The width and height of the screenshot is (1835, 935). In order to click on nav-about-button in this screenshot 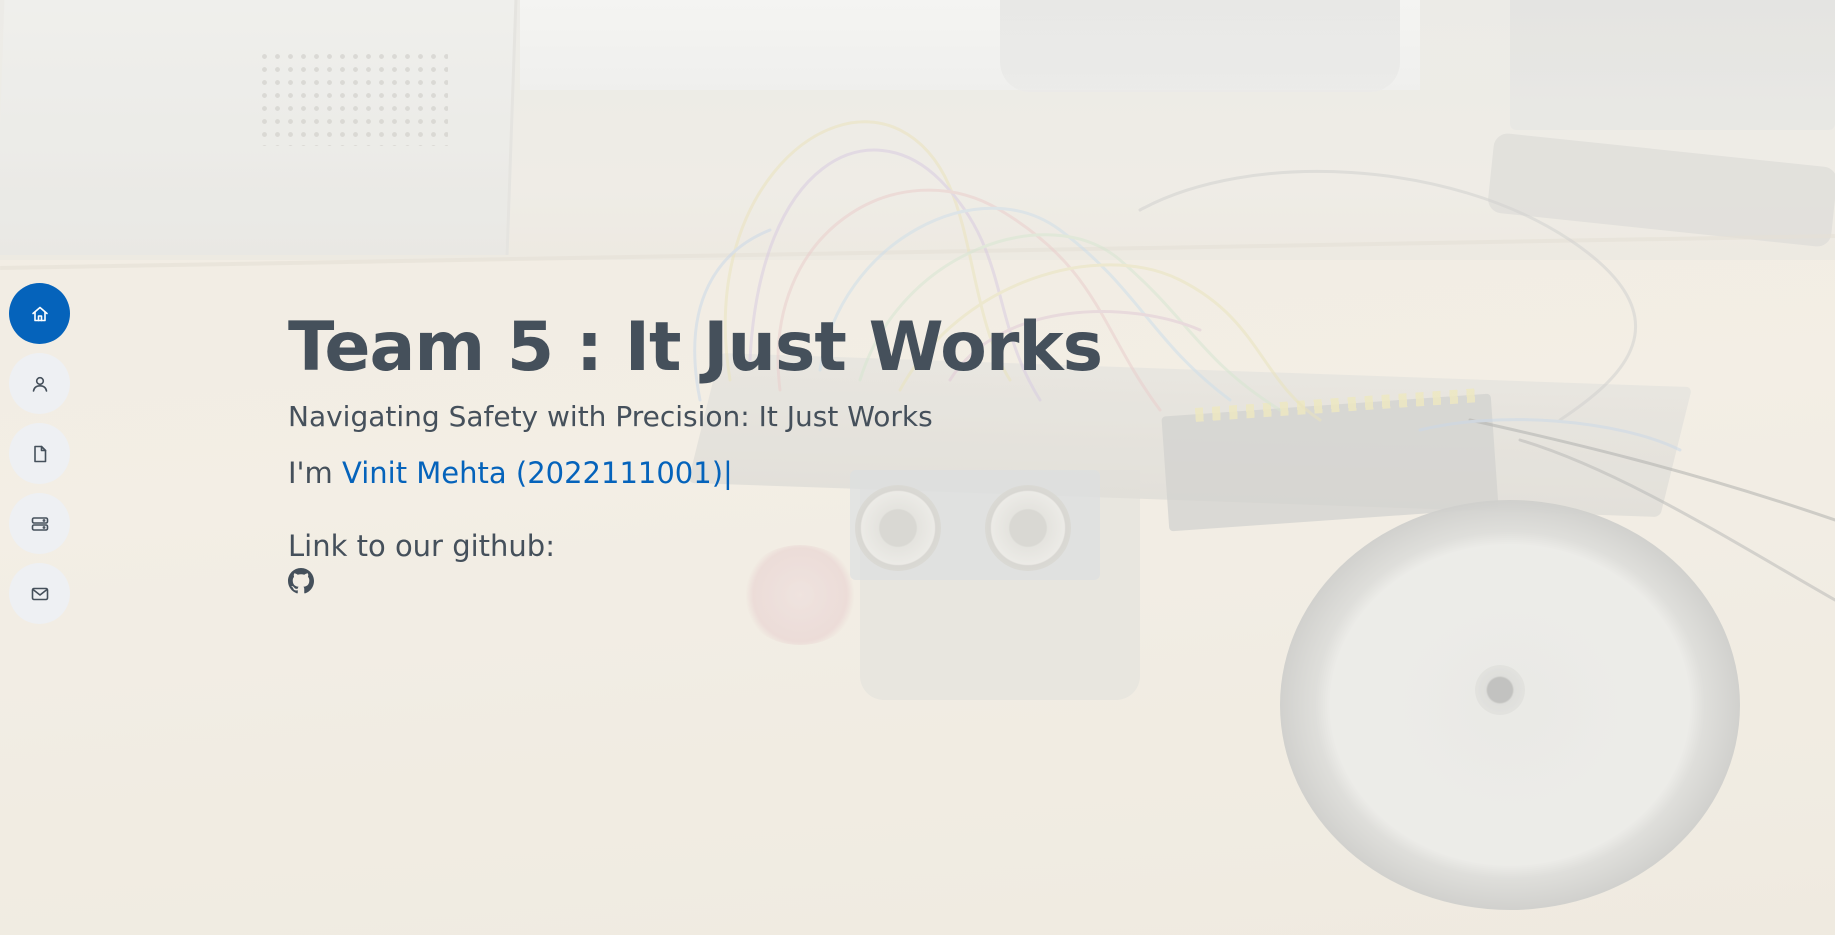, I will do `click(39, 383)`.